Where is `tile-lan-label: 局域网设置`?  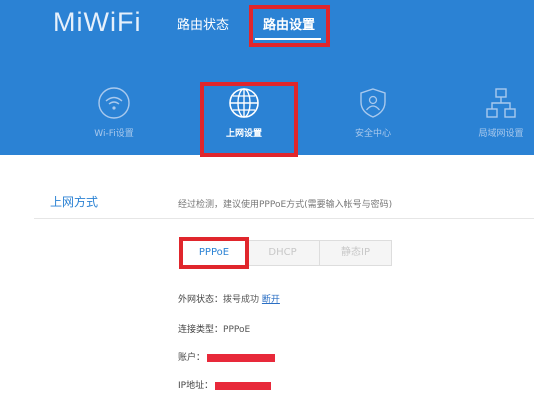
tile-lan-label: 局域网设置 is located at coordinates (501, 134).